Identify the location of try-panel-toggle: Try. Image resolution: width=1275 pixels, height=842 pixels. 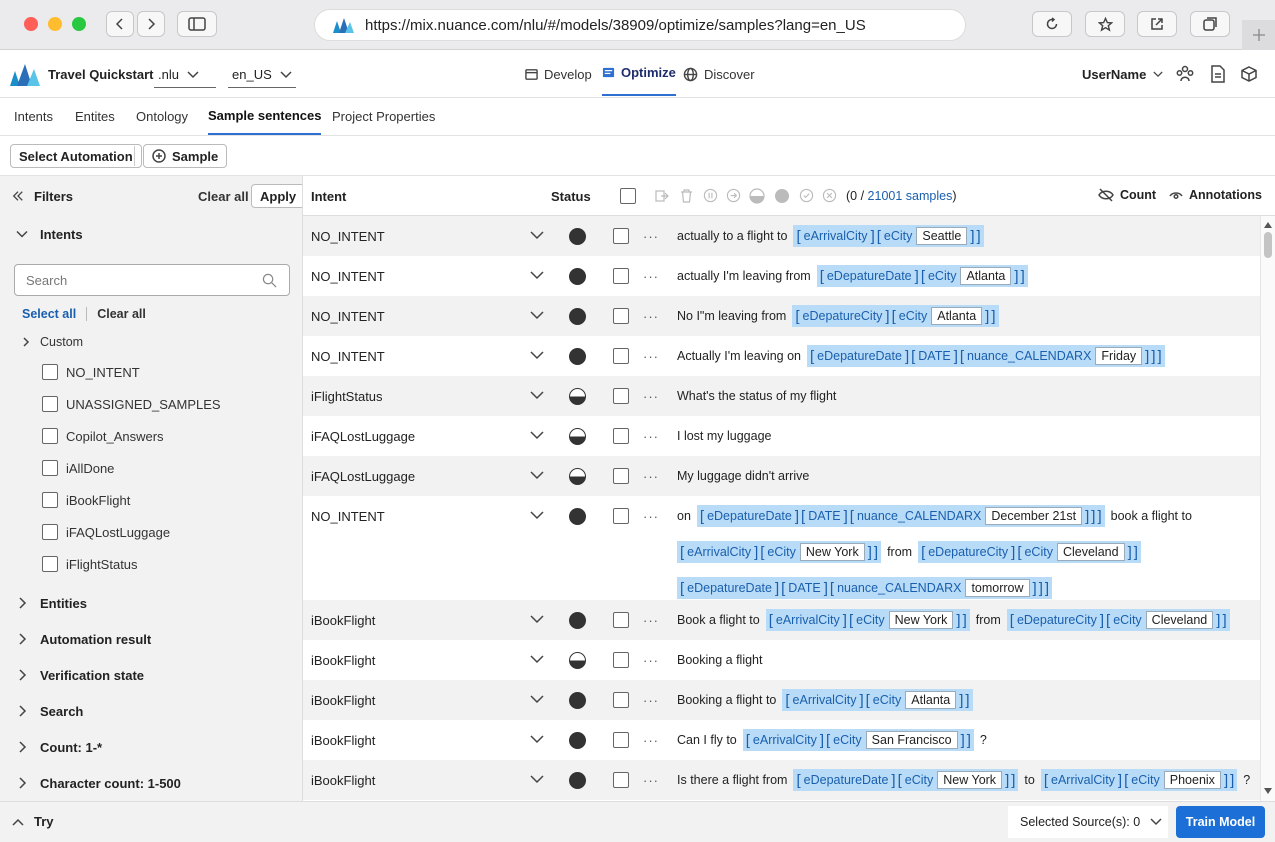
(33, 821).